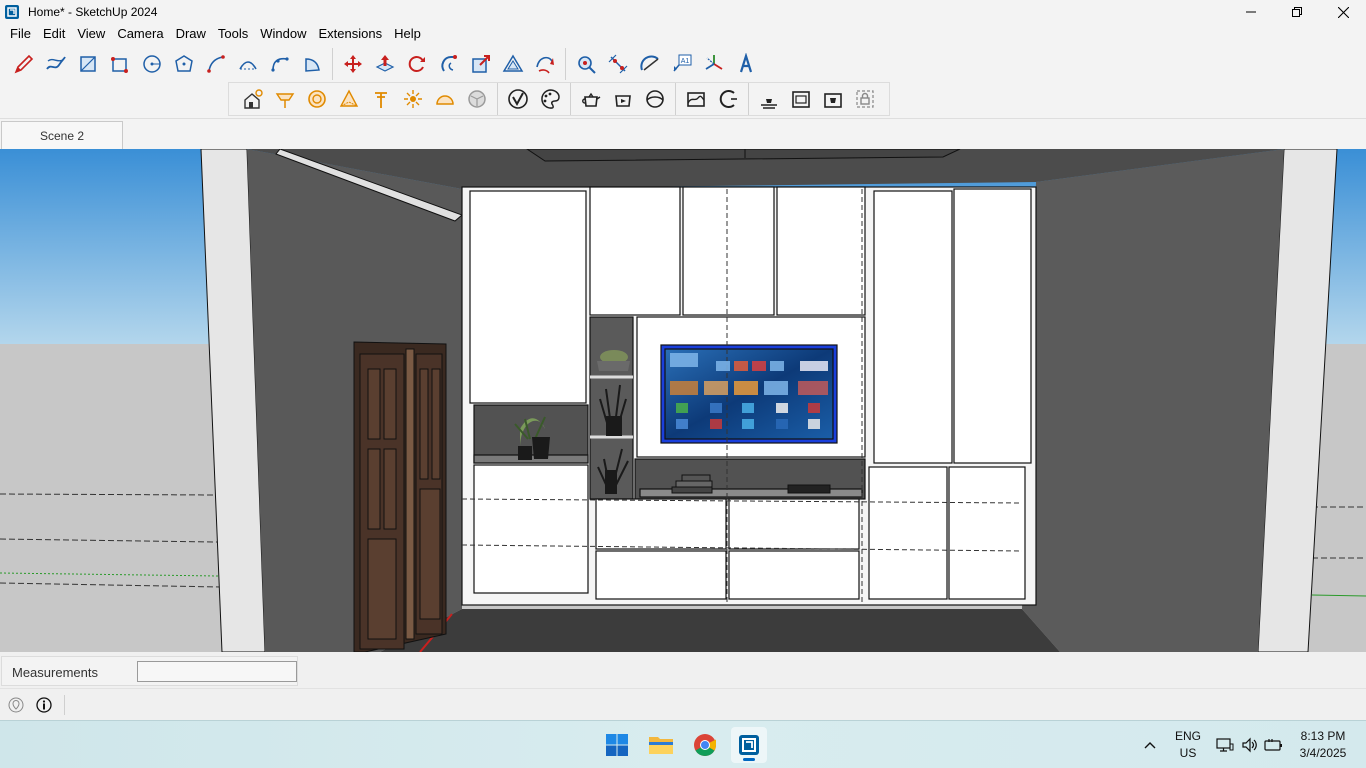  Describe the element at coordinates (617, 745) in the screenshot. I see `start-button` at that location.